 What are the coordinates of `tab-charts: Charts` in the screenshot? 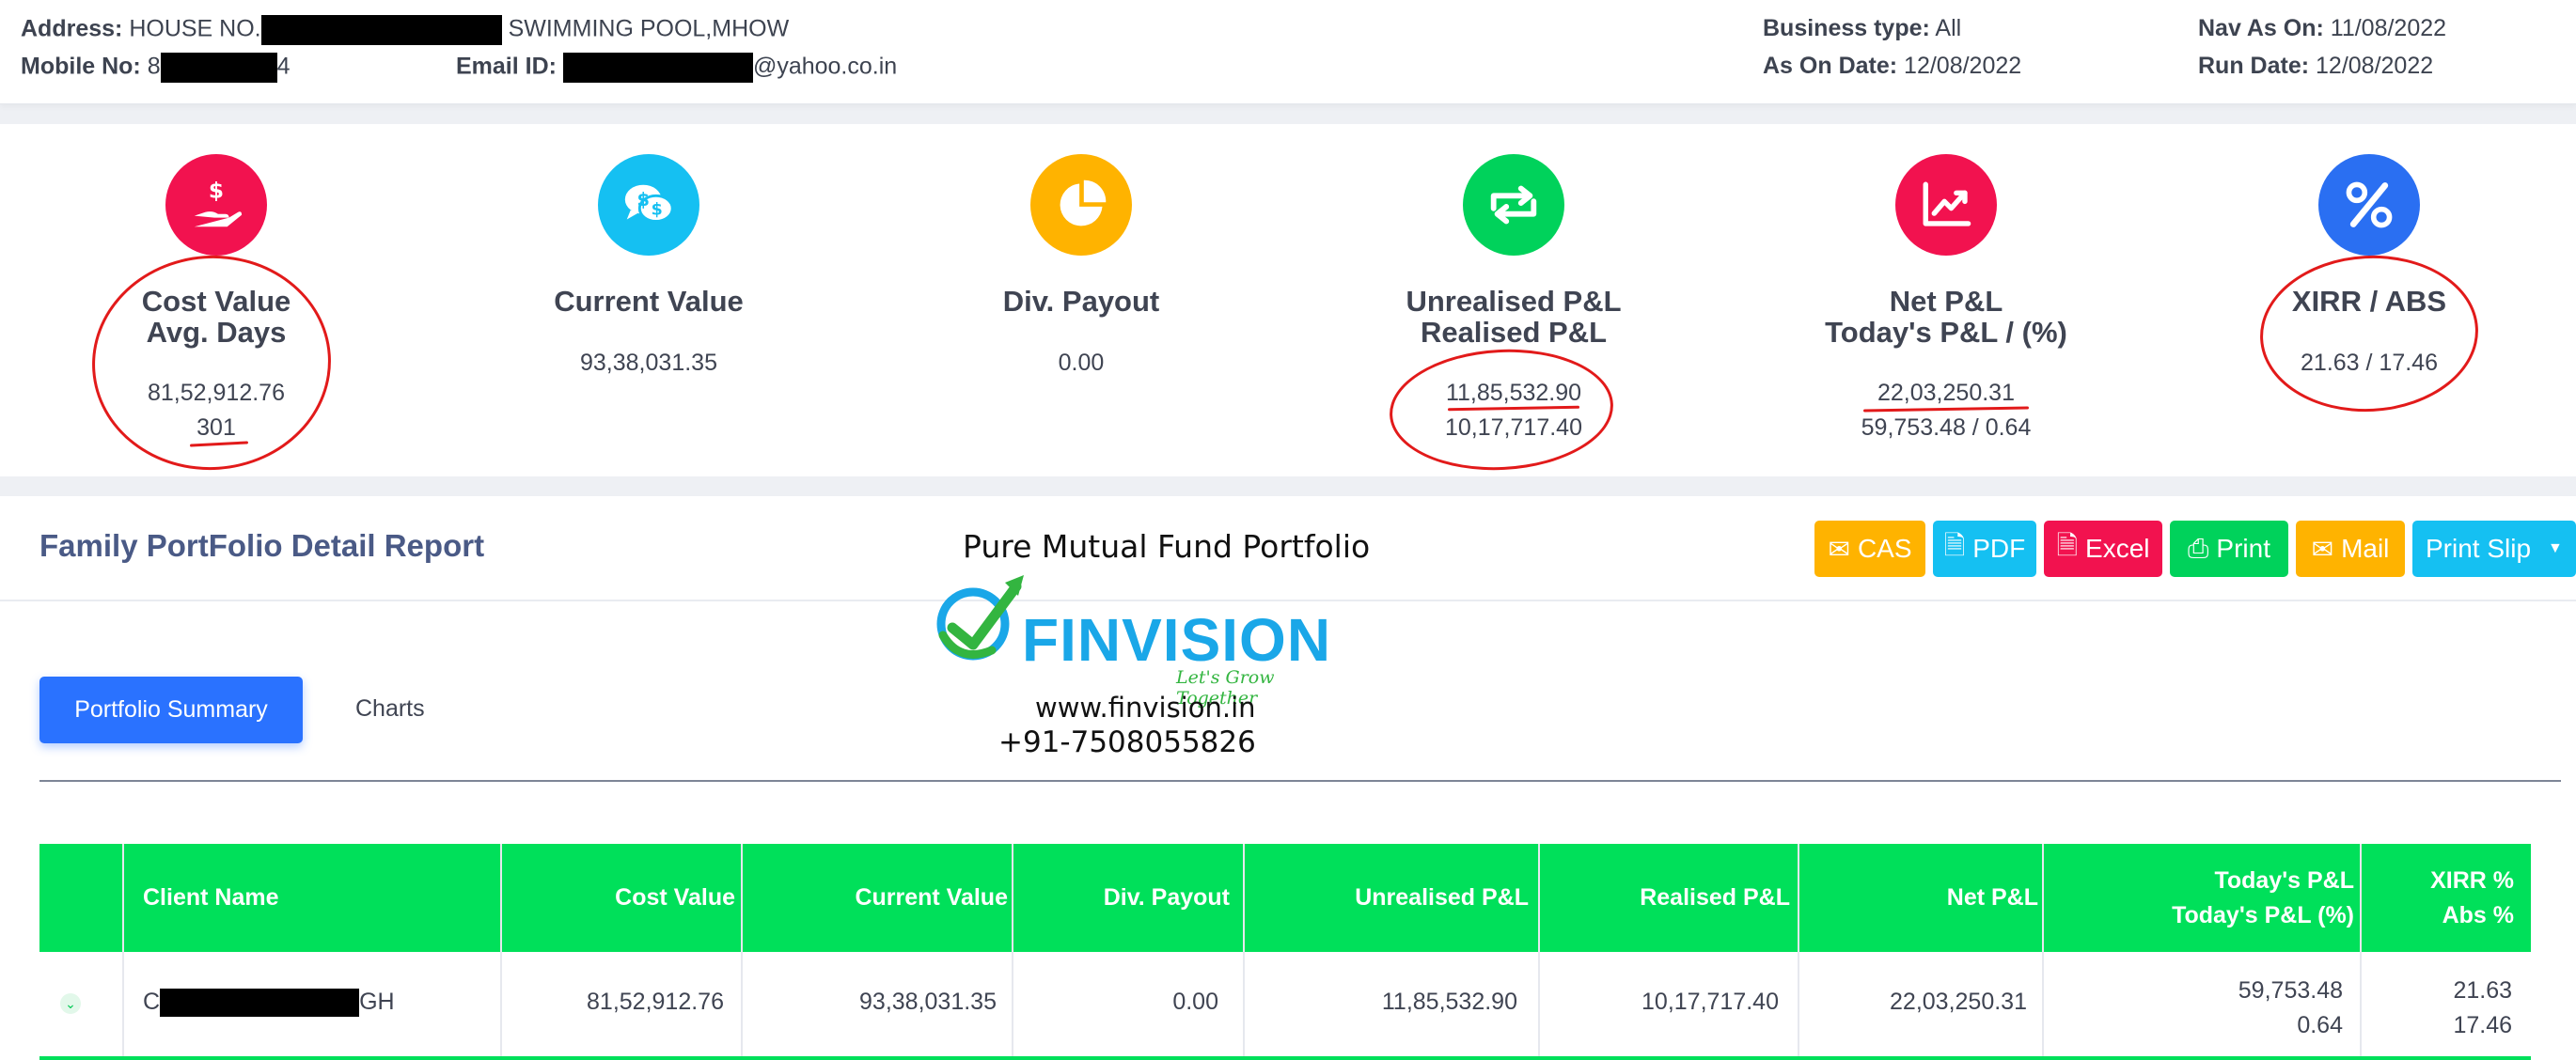 It's located at (390, 709).